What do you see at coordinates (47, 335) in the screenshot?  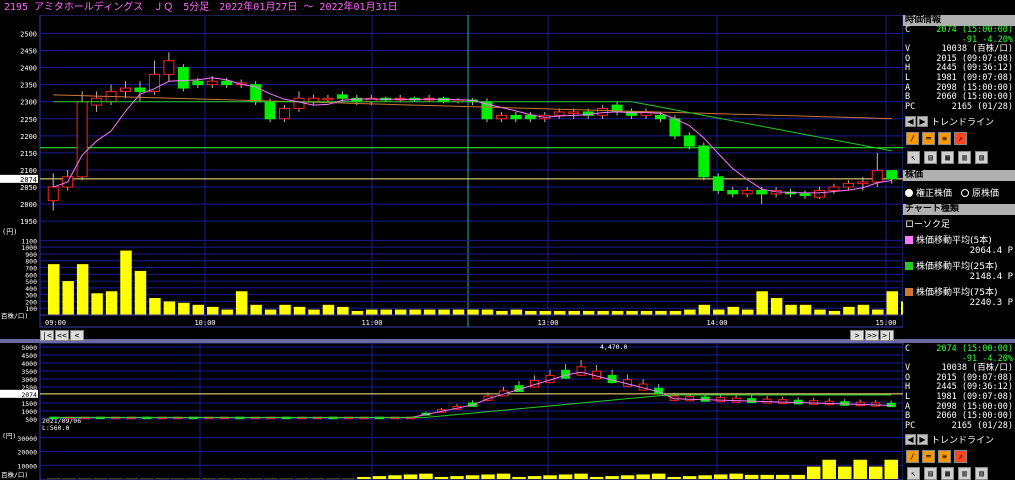 I see `nav-first-button: |<` at bounding box center [47, 335].